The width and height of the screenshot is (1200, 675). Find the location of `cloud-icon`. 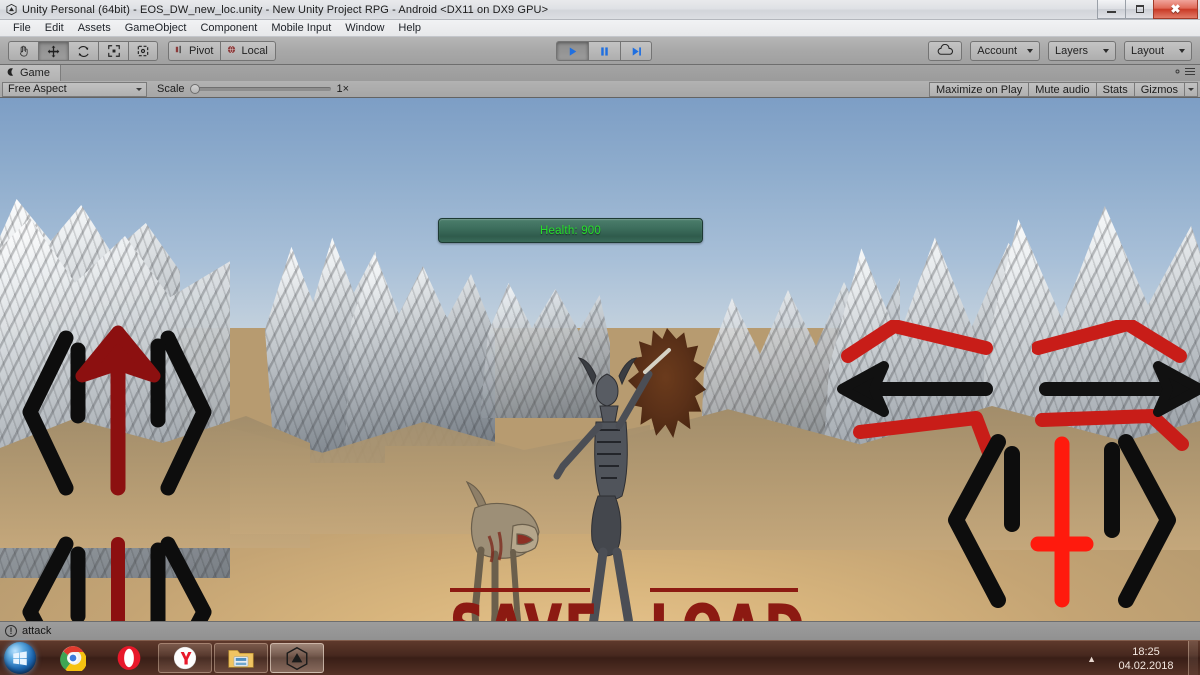

cloud-icon is located at coordinates (945, 51).